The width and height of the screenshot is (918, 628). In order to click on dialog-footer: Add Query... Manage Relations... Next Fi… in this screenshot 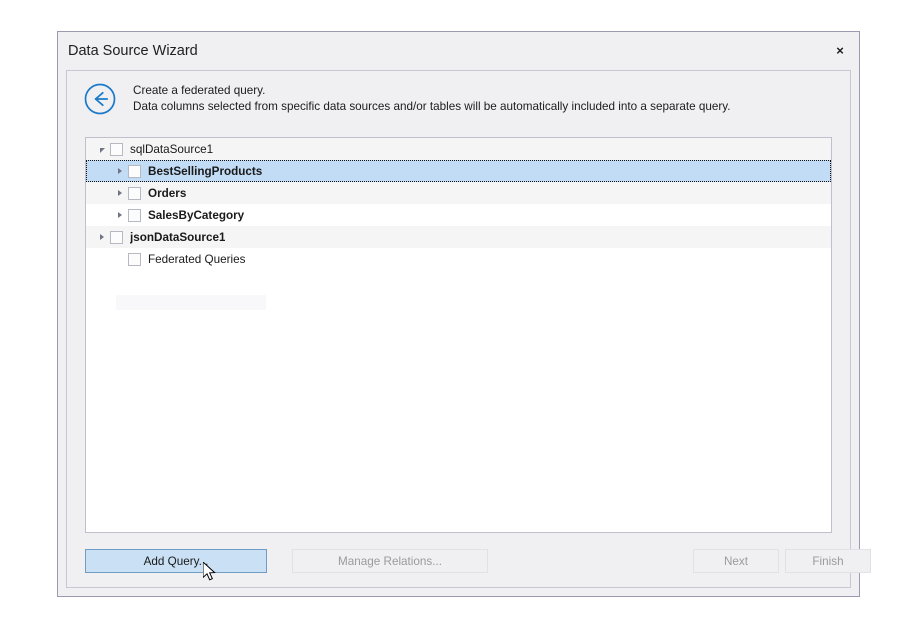, I will do `click(478, 561)`.